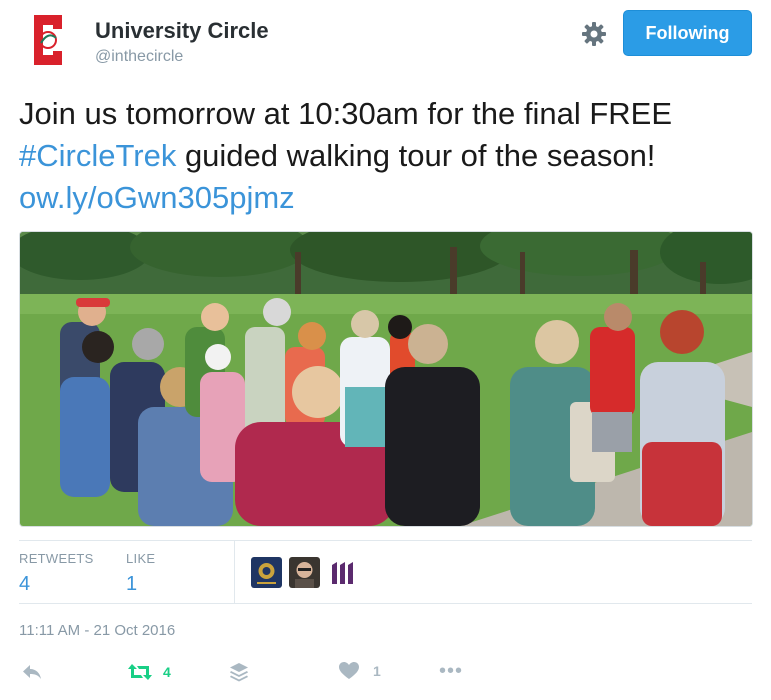 The height and width of the screenshot is (700, 771). What do you see at coordinates (594, 34) in the screenshot?
I see `gear-icon` at bounding box center [594, 34].